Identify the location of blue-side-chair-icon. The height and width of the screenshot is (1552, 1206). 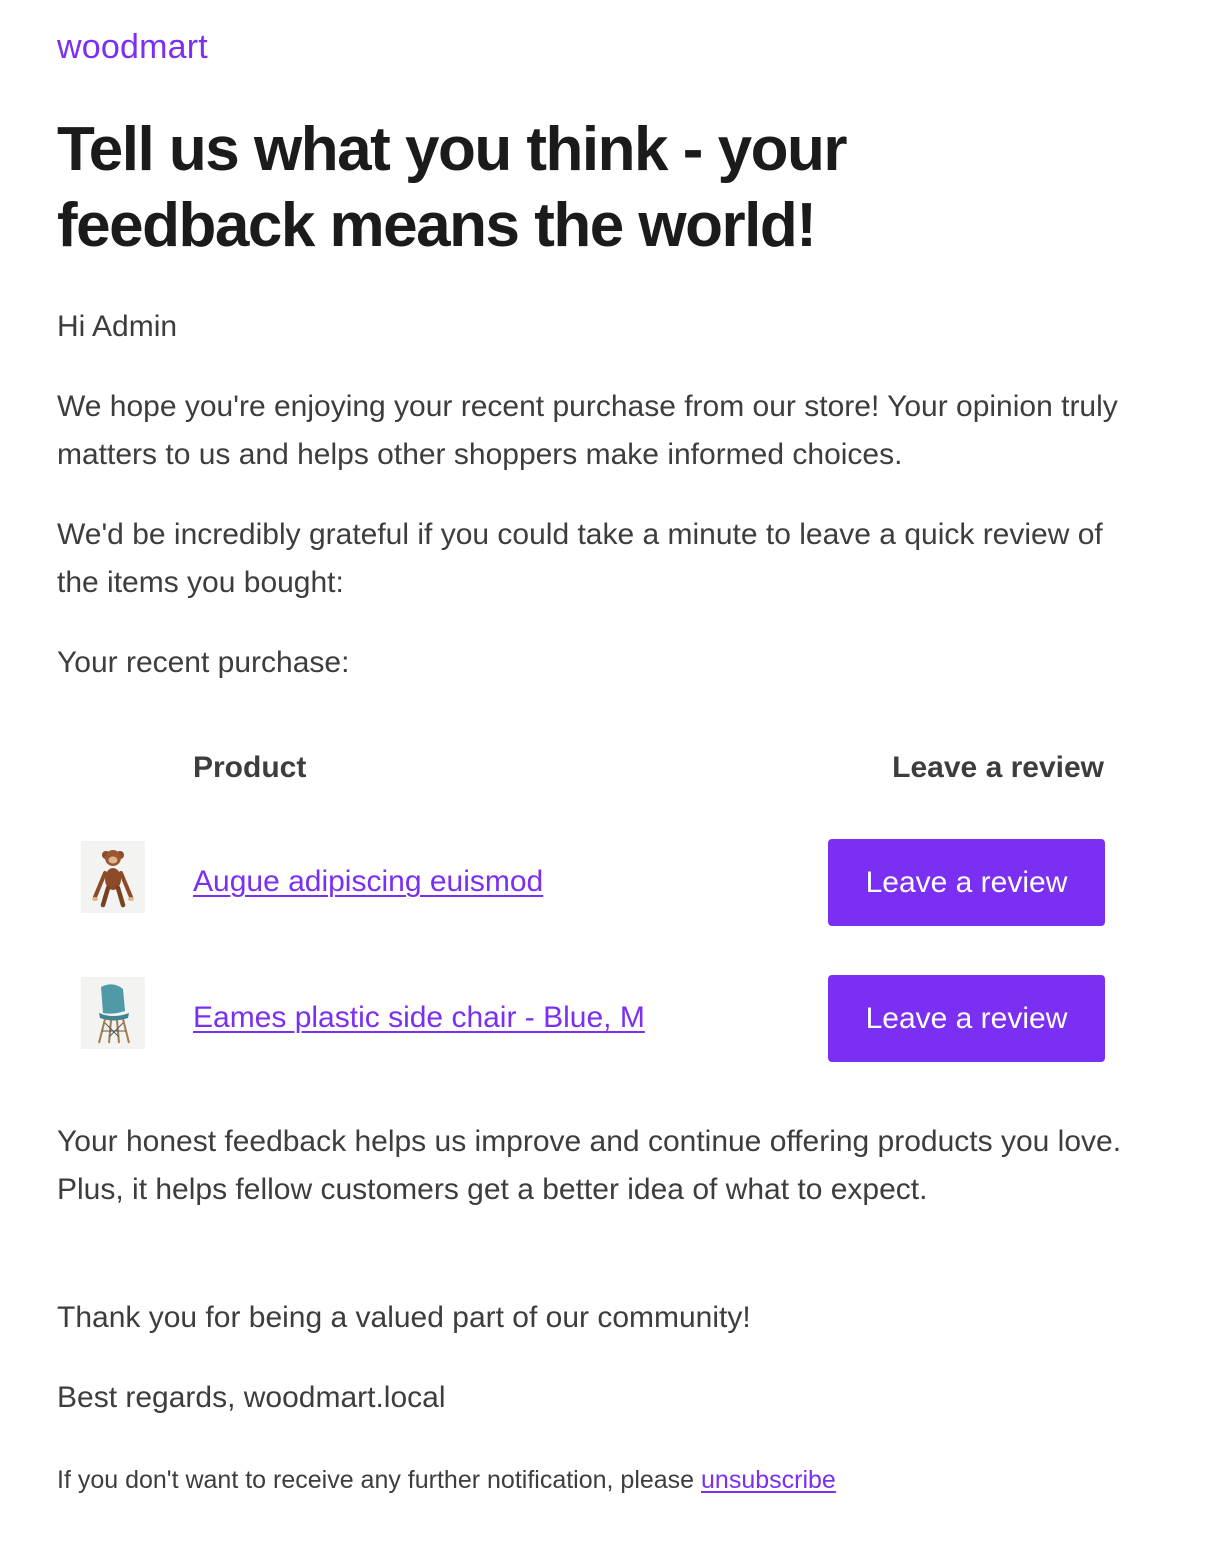
(113, 1013).